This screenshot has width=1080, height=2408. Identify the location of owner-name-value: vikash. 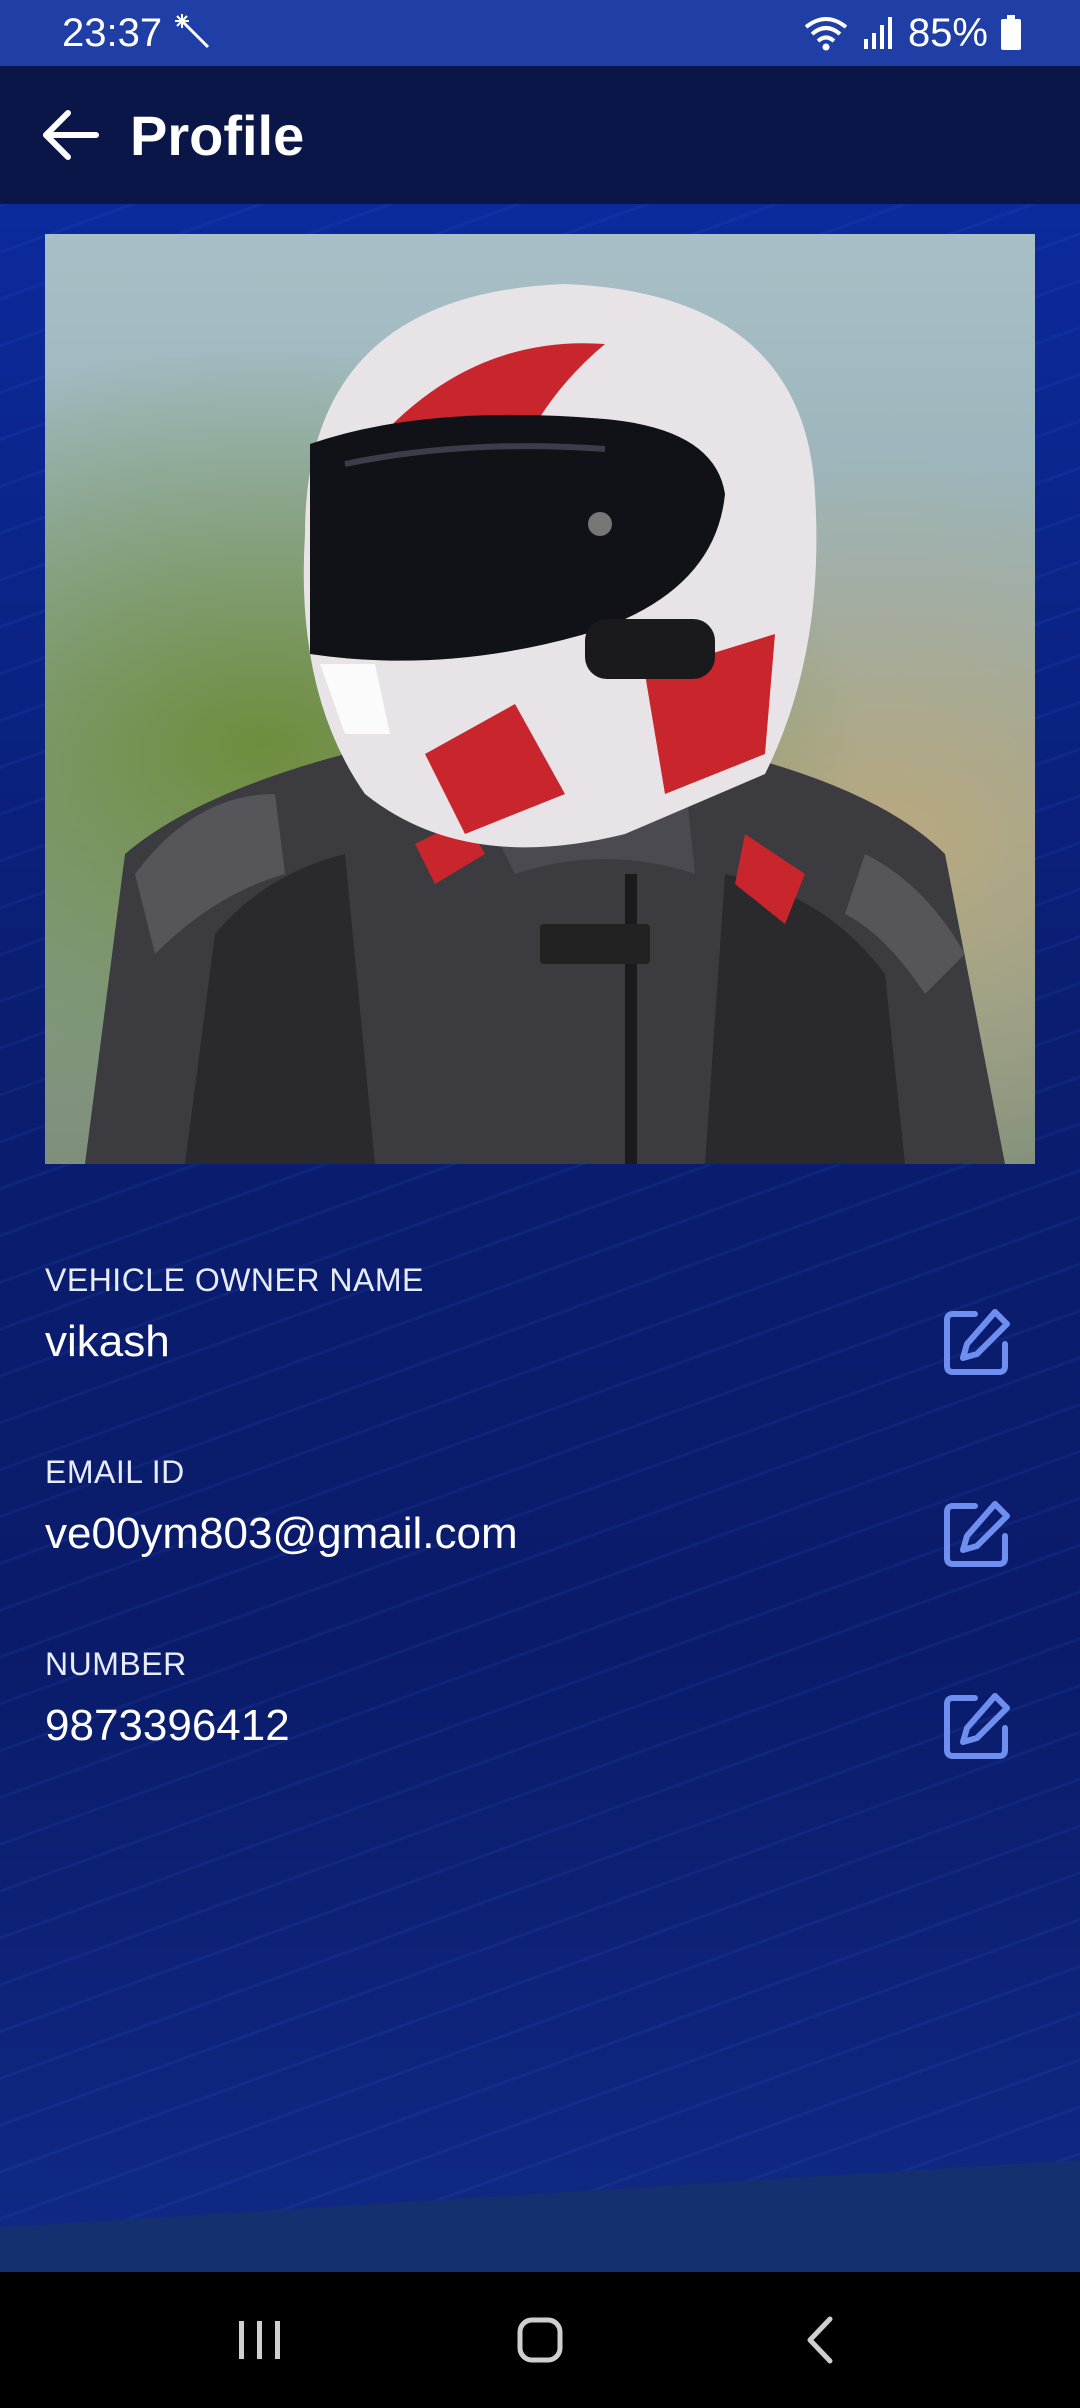
(107, 1341).